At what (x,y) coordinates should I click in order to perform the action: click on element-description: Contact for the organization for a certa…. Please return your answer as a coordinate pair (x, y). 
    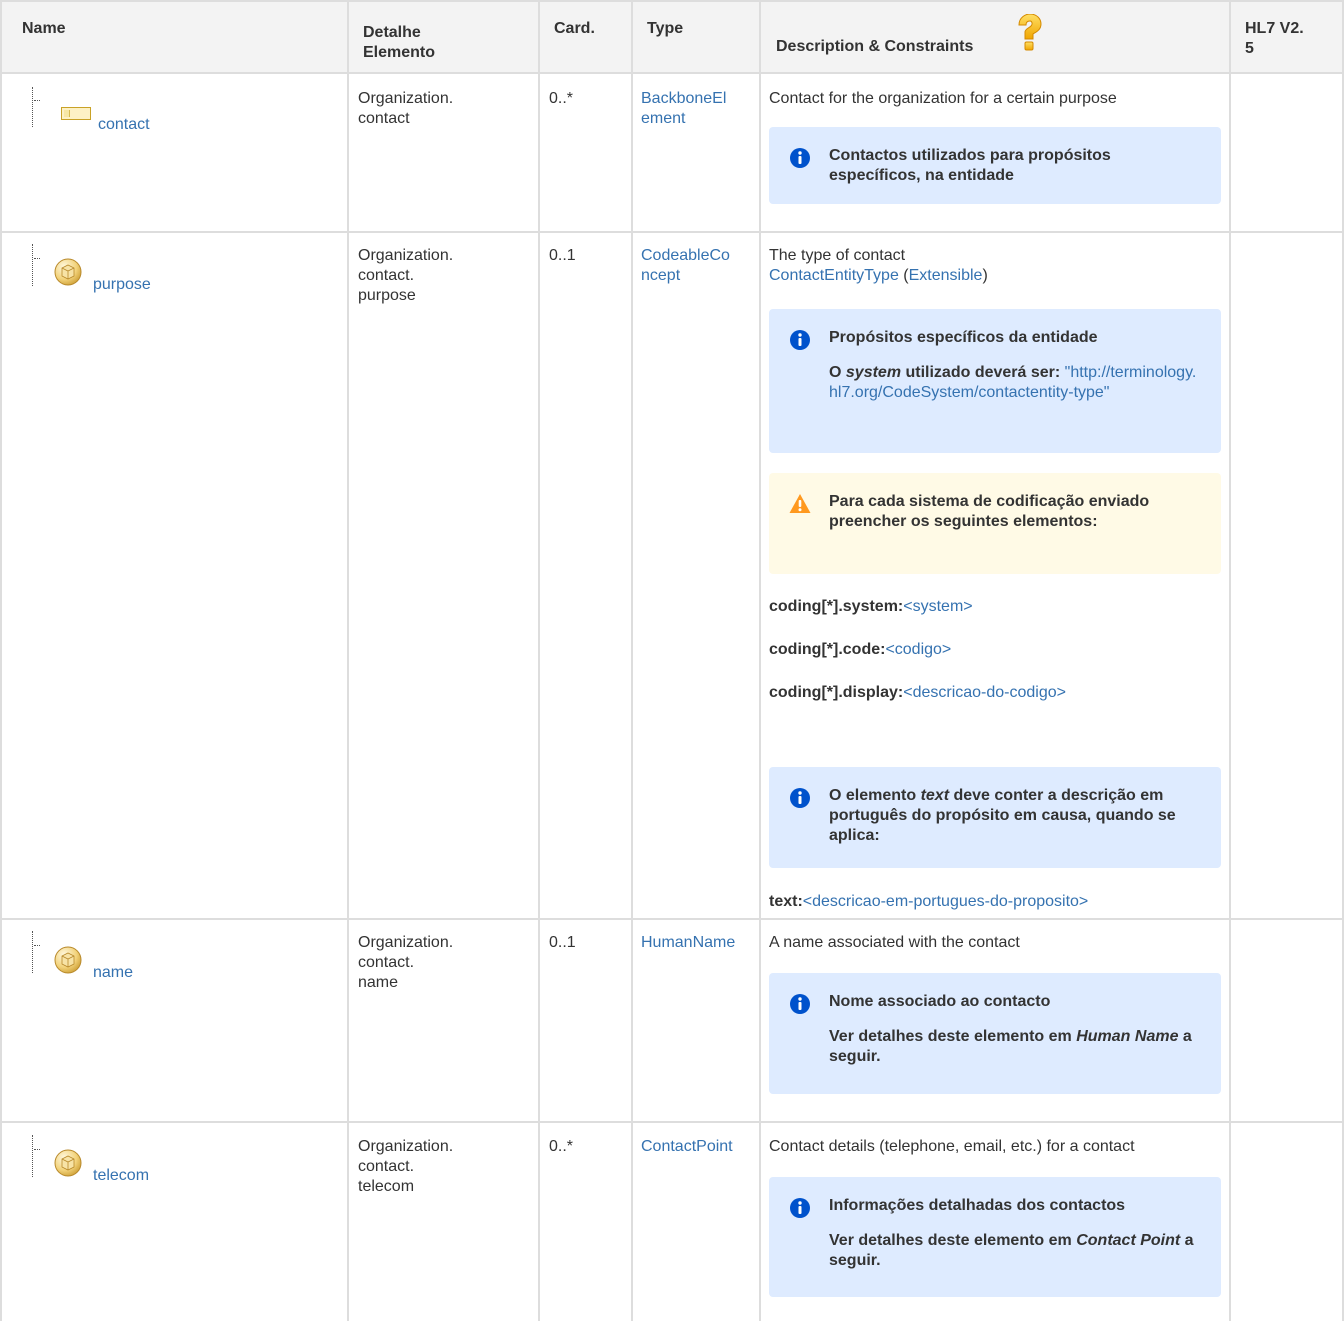
    Looking at the image, I should click on (943, 98).